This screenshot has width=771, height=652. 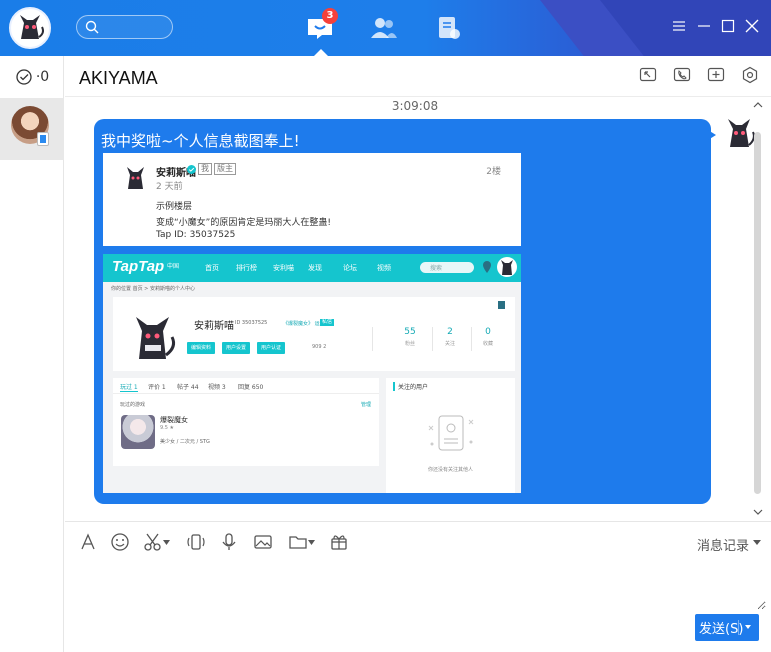 I want to click on taptap-navbar: TapTap 中国 首页 排行榜 安利喵 发现 论坛 视频 搜索, so click(x=312, y=268).